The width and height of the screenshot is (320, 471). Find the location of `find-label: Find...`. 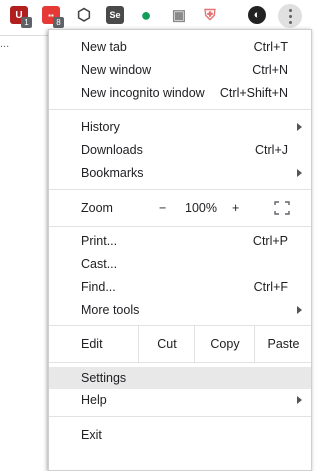

find-label: Find... is located at coordinates (98, 287).